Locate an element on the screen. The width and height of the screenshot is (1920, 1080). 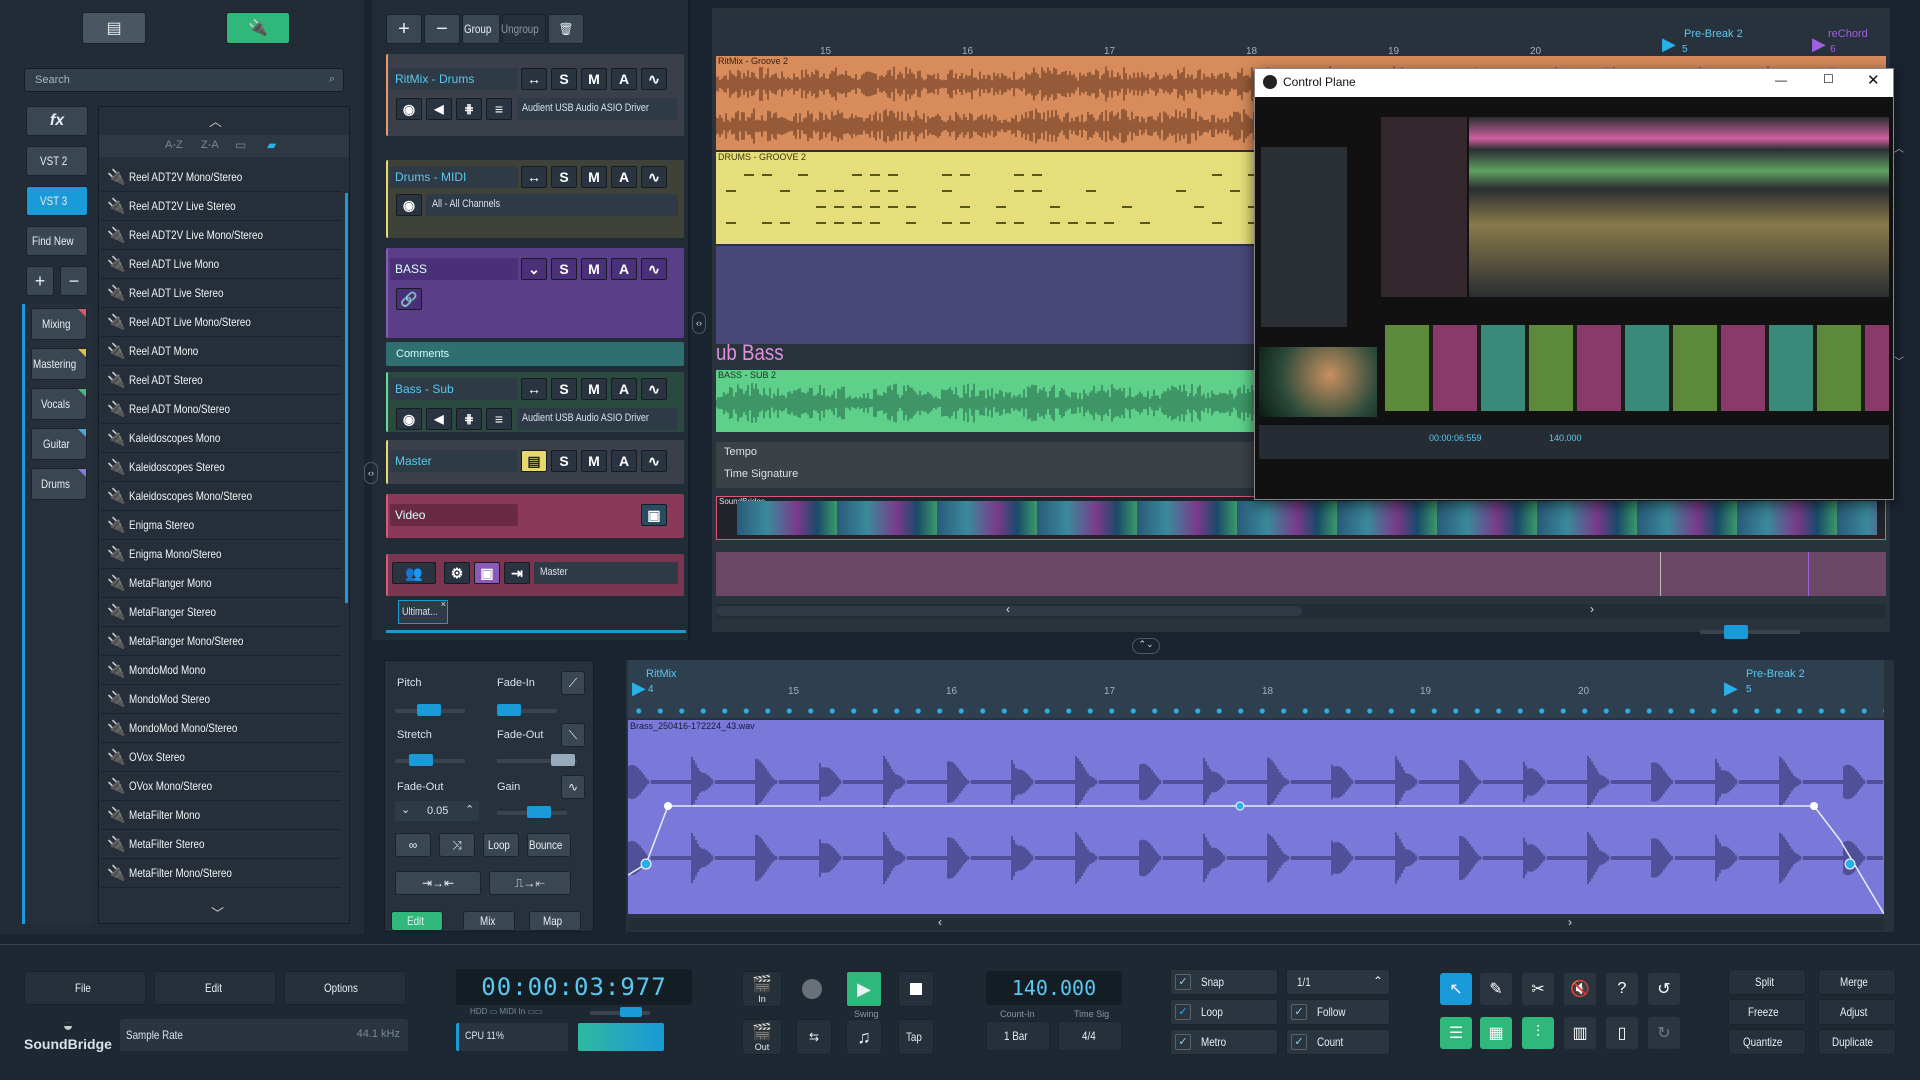
fade-in-thumb is located at coordinates (509, 710).